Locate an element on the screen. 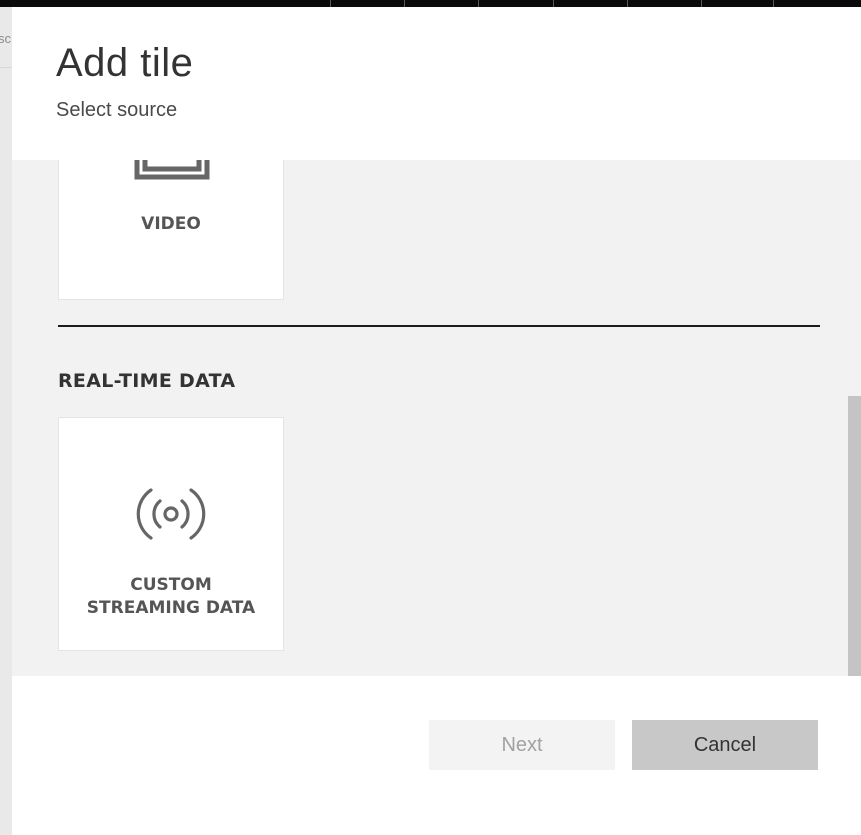  tile-video-label: VIDEO is located at coordinates (171, 224).